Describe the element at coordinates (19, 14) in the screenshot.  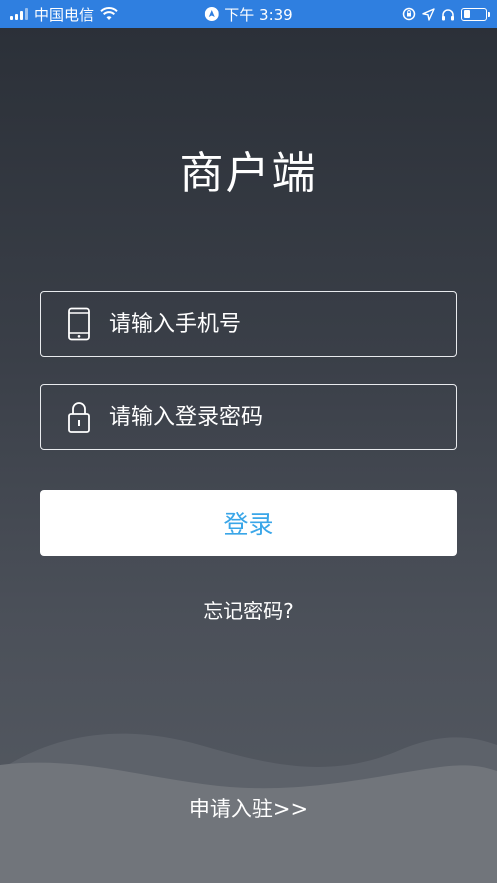
I see `signal-icon` at that location.